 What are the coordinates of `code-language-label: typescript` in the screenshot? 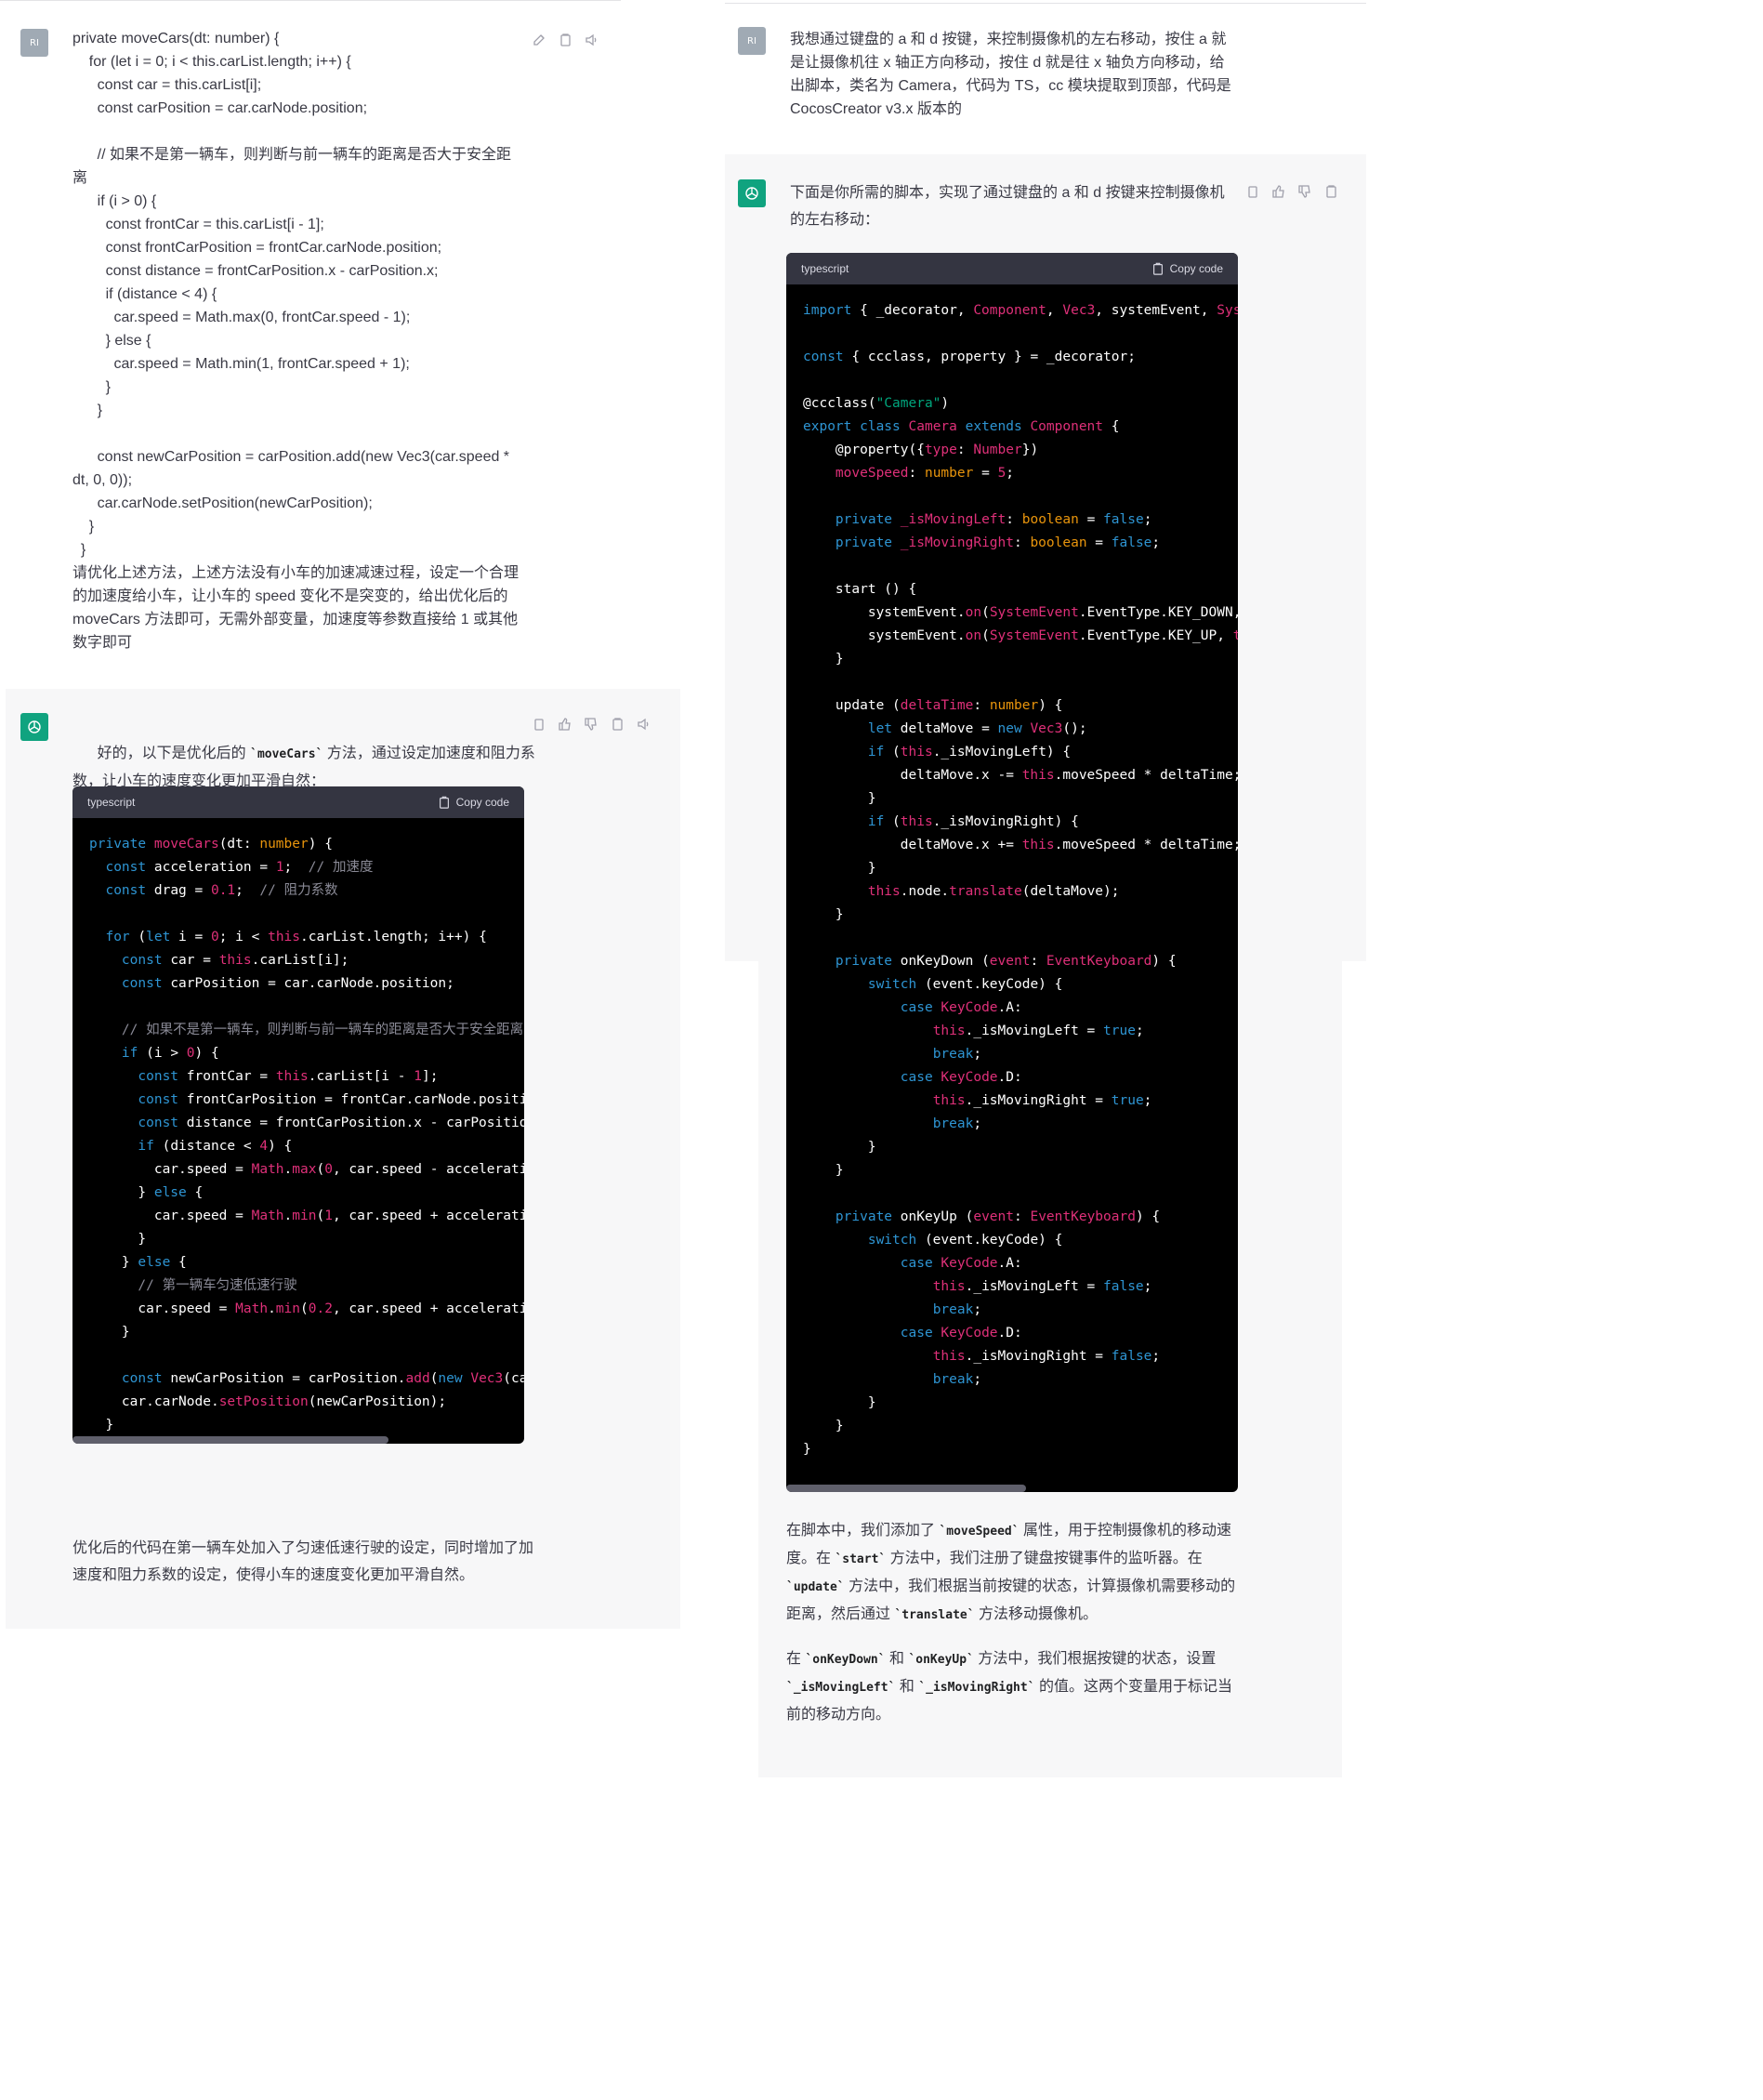 It's located at (111, 802).